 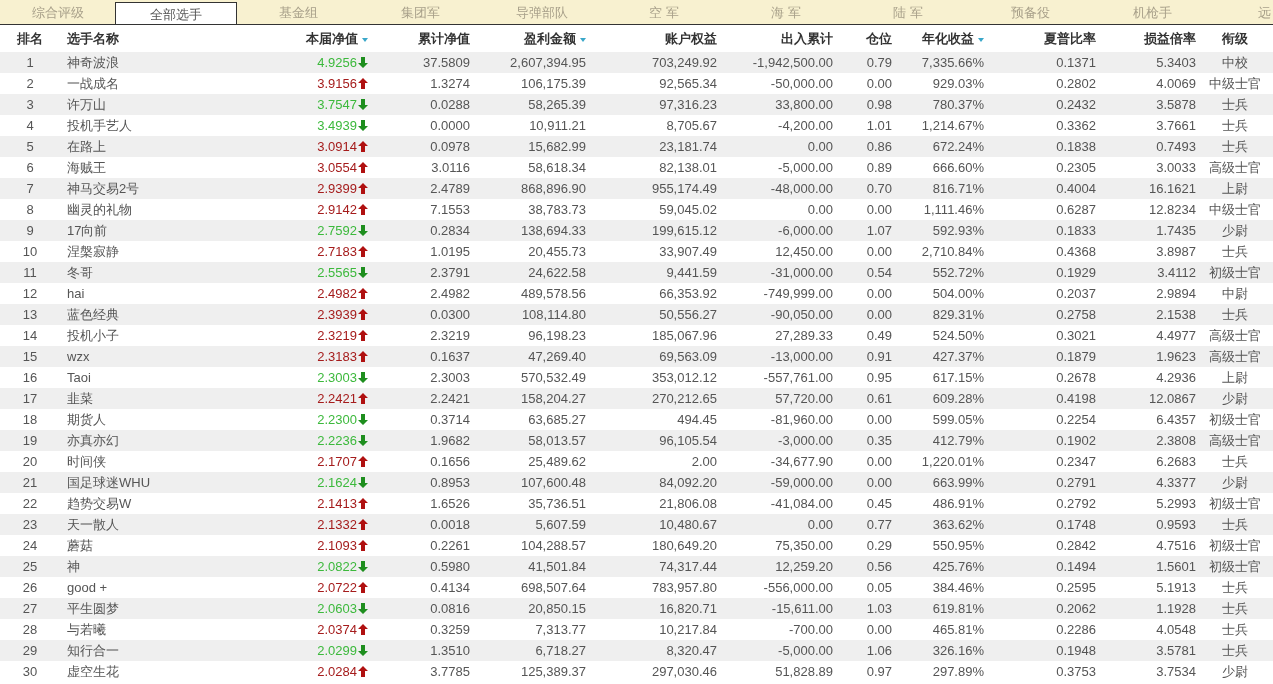 What do you see at coordinates (30, 566) in the screenshot?
I see `rank-cell-text: 25` at bounding box center [30, 566].